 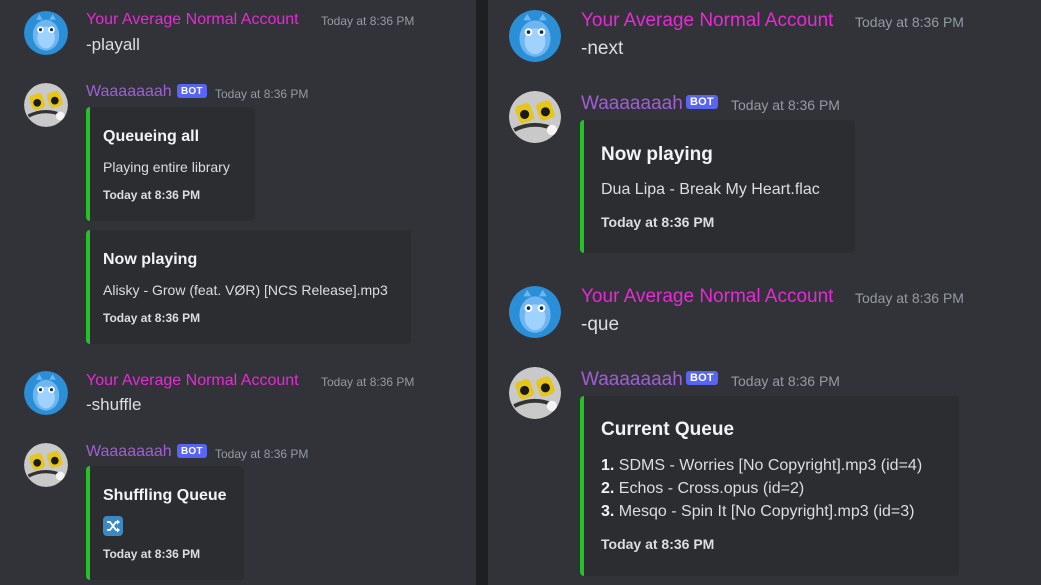 I want to click on embed-title: Queueing all, so click(x=151, y=136).